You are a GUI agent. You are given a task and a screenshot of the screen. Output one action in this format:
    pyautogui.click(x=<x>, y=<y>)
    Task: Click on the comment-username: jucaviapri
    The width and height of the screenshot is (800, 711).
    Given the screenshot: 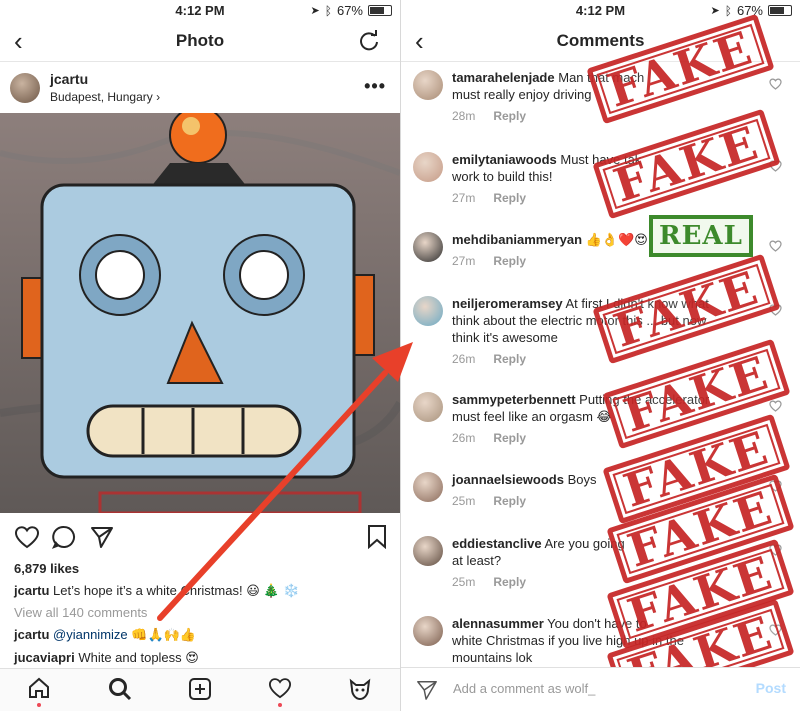 What is the action you would take?
    pyautogui.click(x=44, y=657)
    